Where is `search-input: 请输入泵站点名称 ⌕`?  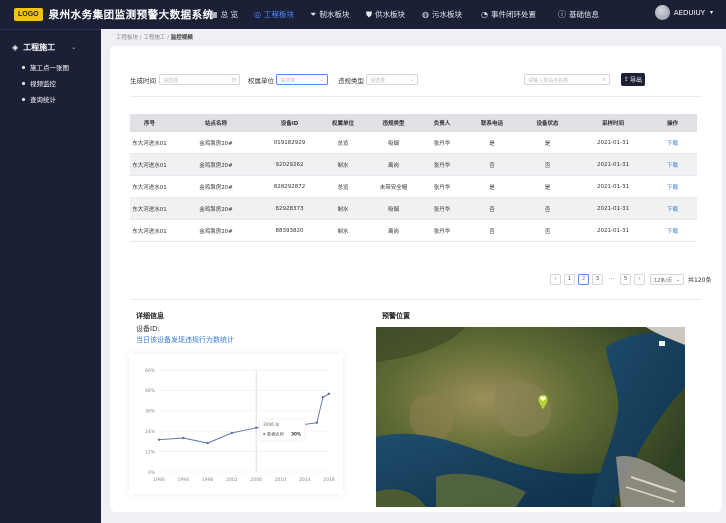 search-input: 请输入泵站点名称 ⌕ is located at coordinates (567, 79).